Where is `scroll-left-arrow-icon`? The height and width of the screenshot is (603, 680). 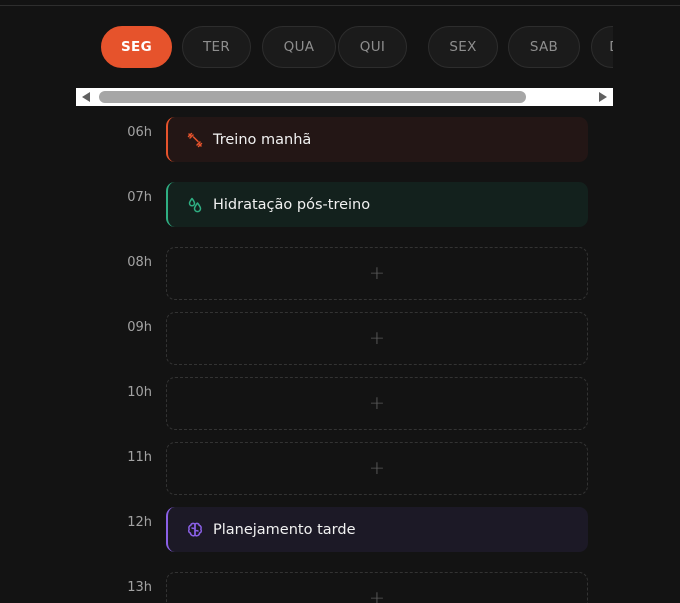 scroll-left-arrow-icon is located at coordinates (86, 97).